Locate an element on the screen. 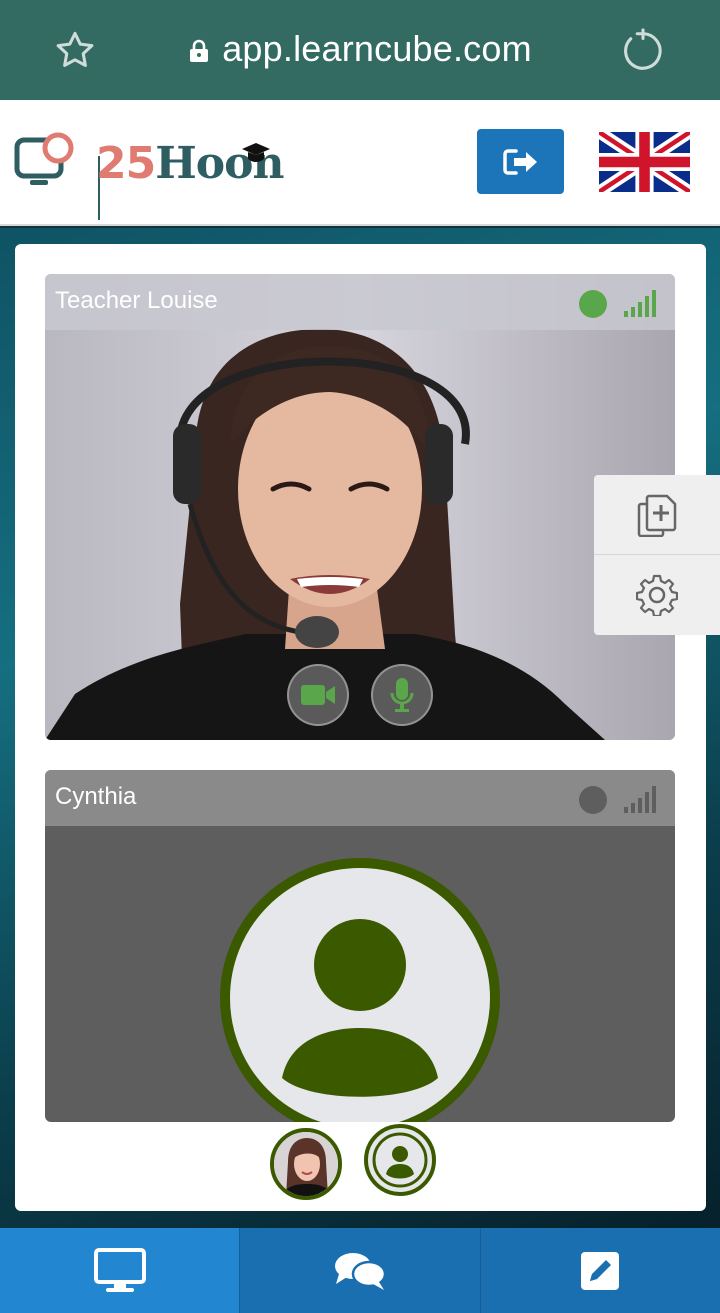 The width and height of the screenshot is (720, 1313). settings-button is located at coordinates (657, 595).